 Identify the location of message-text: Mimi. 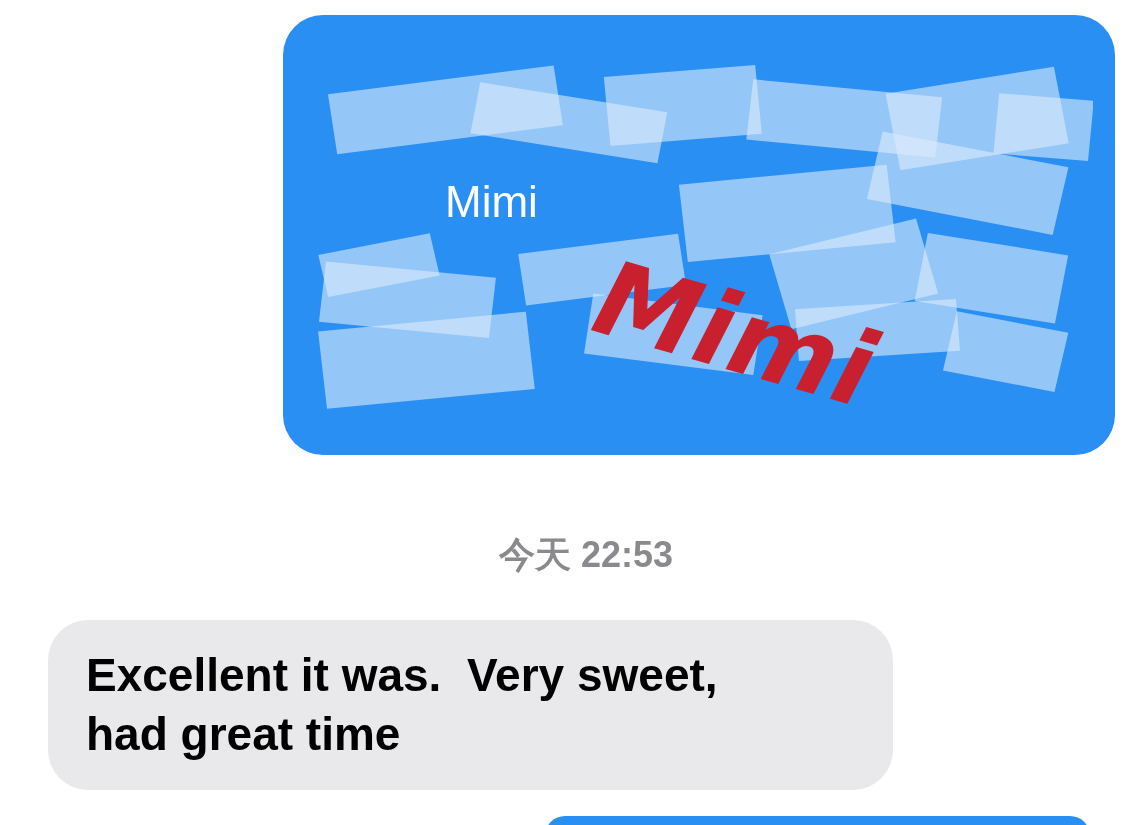
(491, 201).